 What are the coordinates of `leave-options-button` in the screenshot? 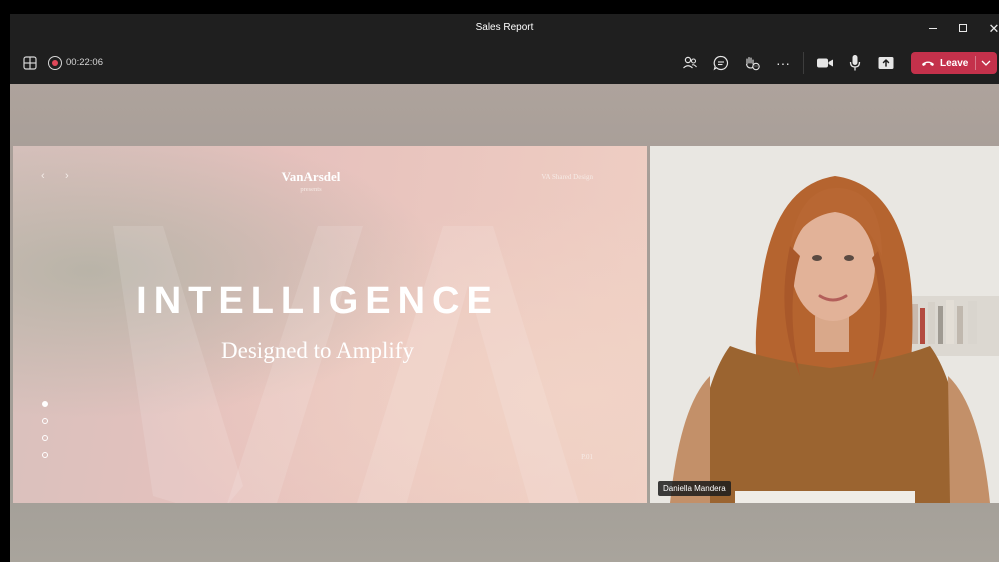 It's located at (986, 63).